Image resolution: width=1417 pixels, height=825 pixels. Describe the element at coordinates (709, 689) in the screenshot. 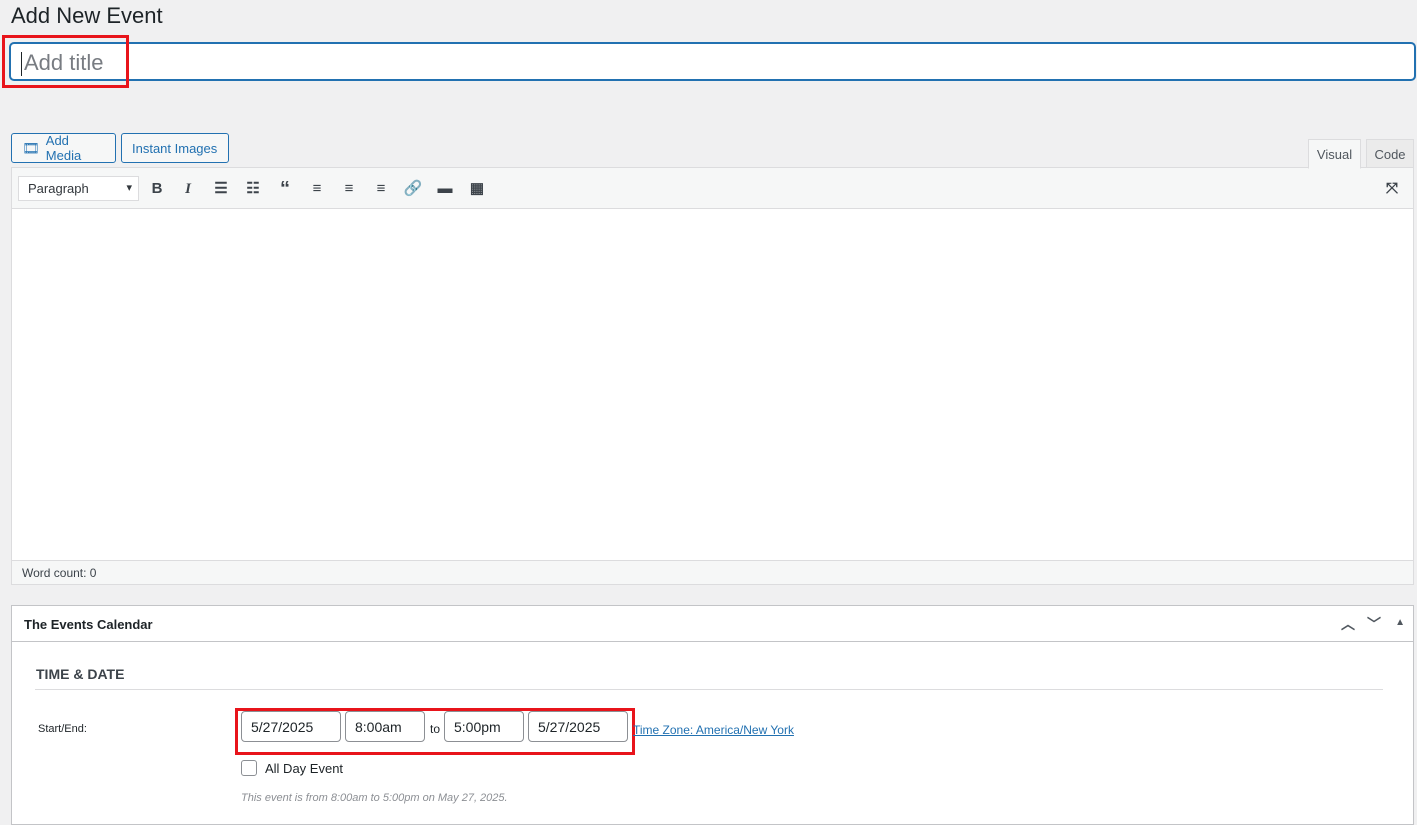

I see `divider` at that location.